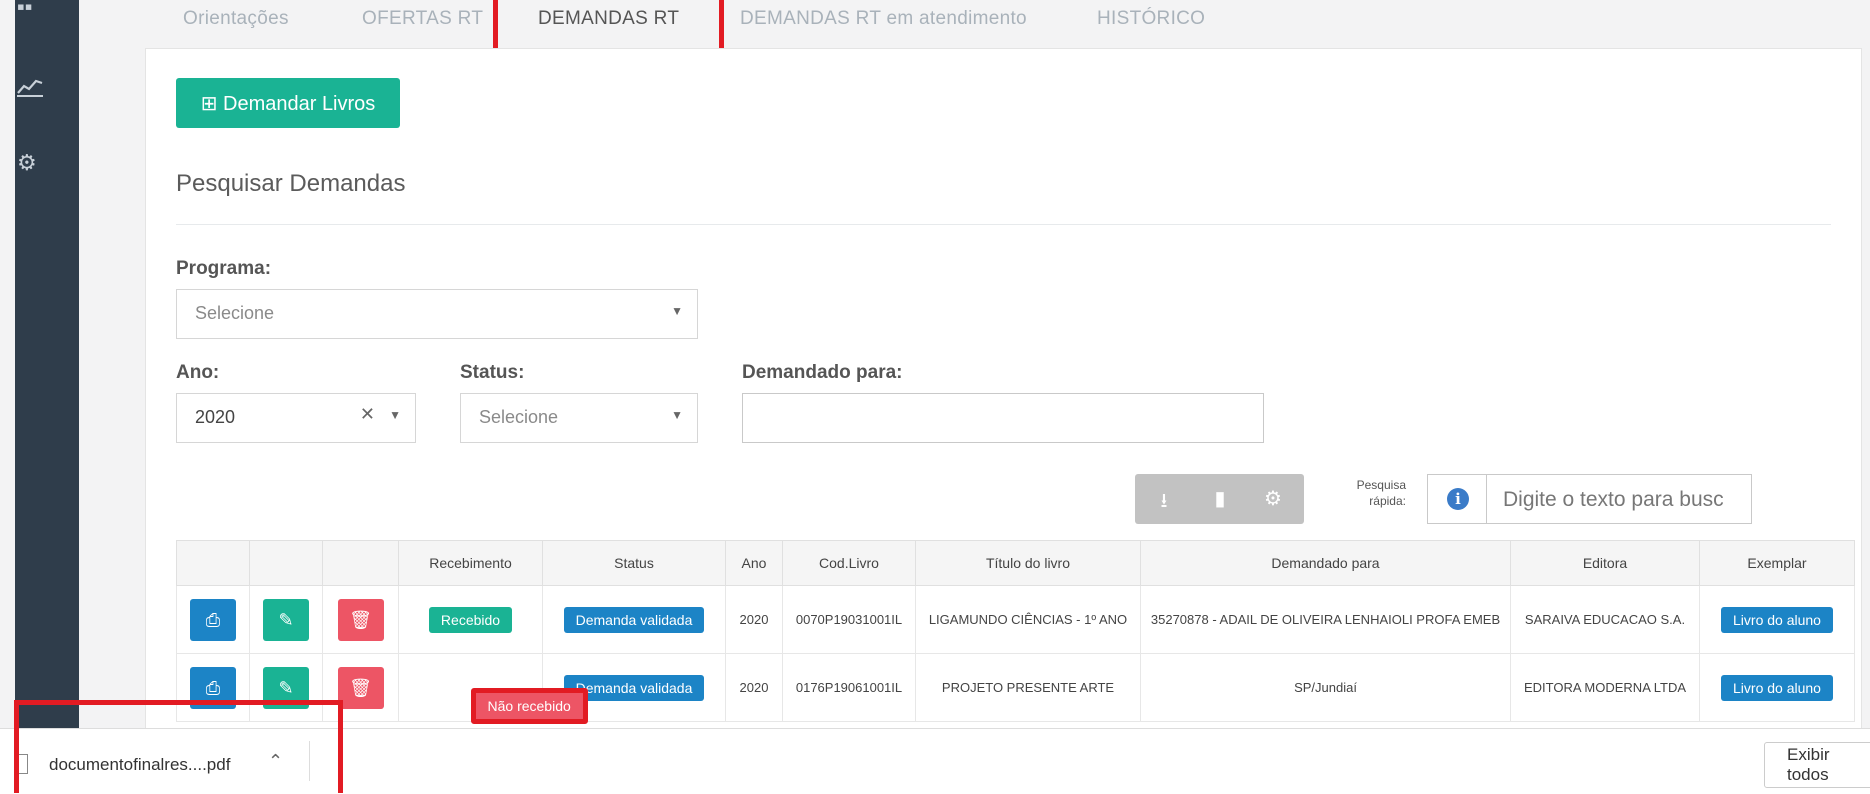 The image size is (1870, 794). I want to click on settings-icon: ⚙, so click(30, 163).